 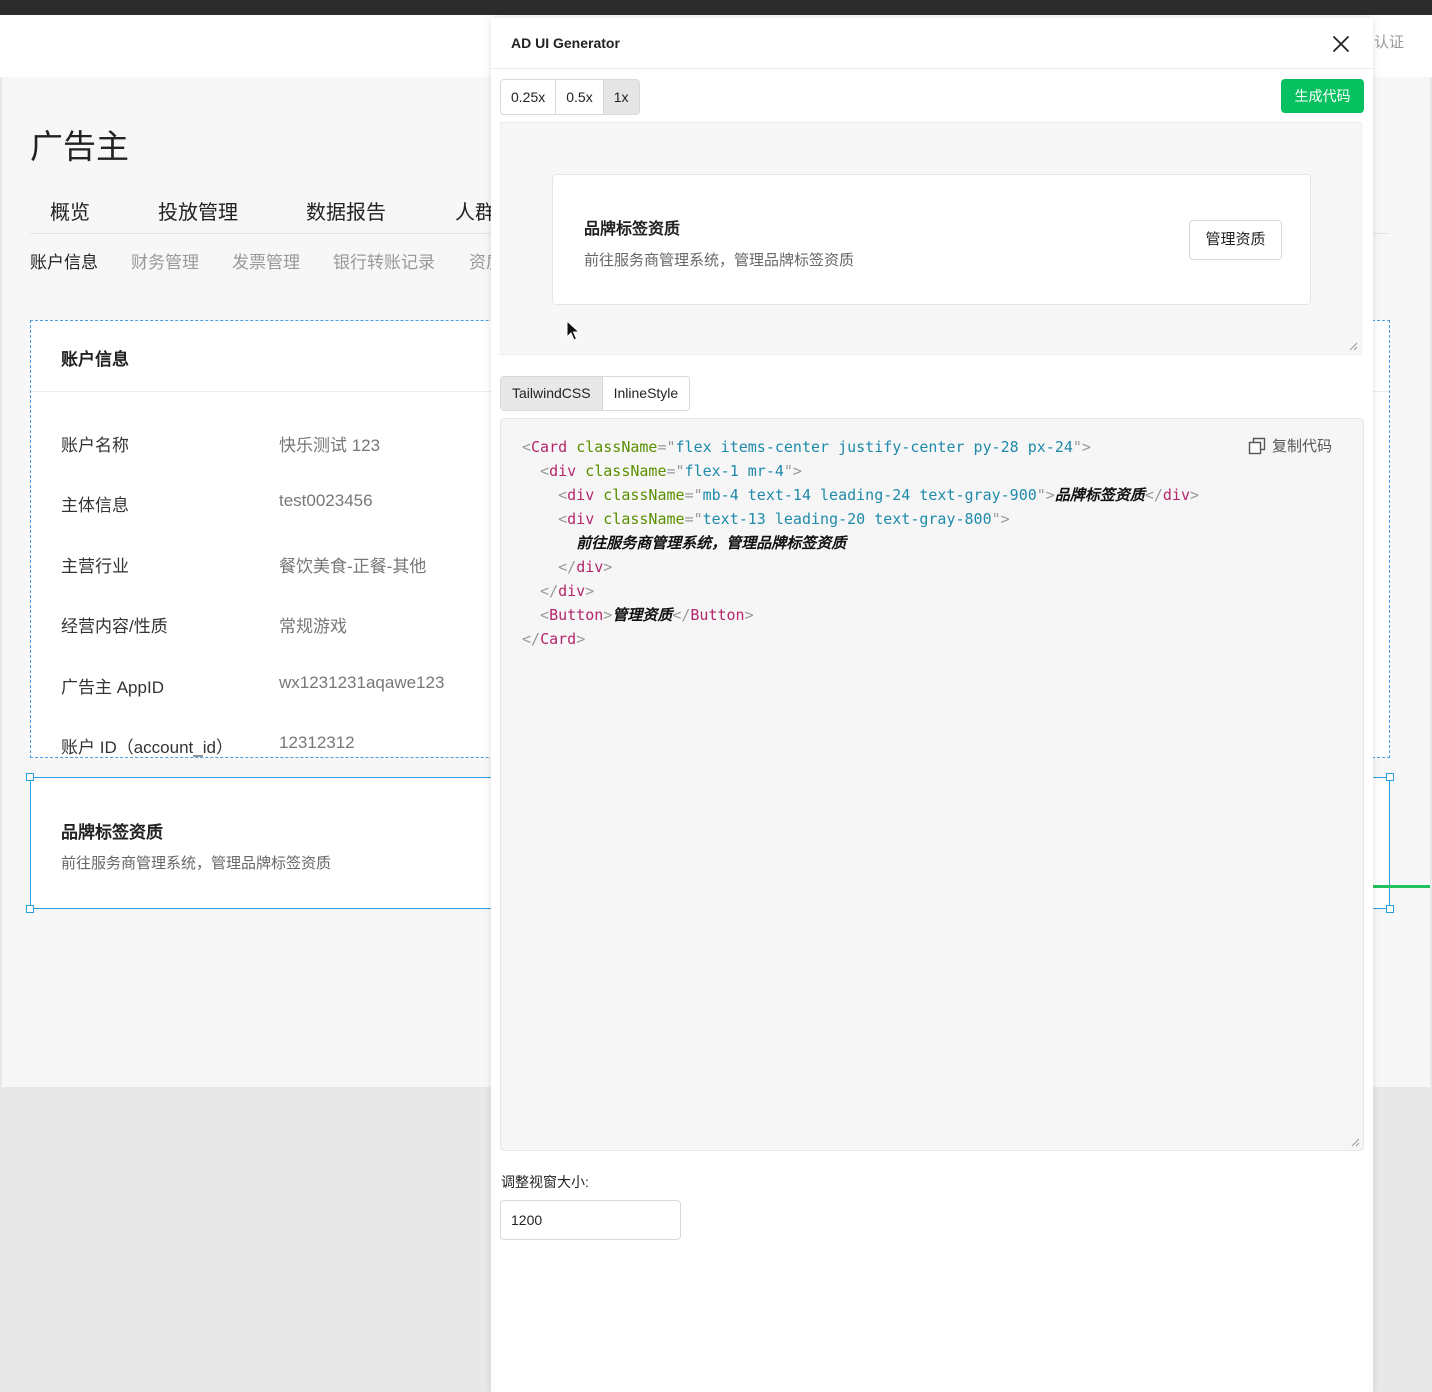 I want to click on code-line: 前往服务商管理系统，管理品牌标签资质, so click(x=860, y=543).